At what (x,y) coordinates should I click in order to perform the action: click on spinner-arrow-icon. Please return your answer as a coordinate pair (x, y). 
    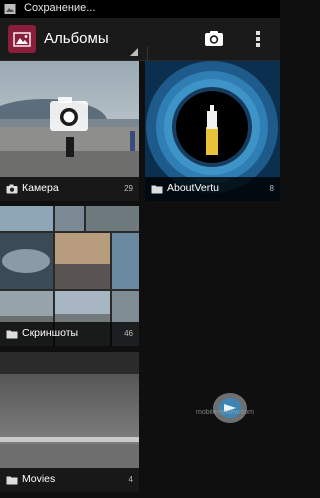
    Looking at the image, I should click on (134, 52).